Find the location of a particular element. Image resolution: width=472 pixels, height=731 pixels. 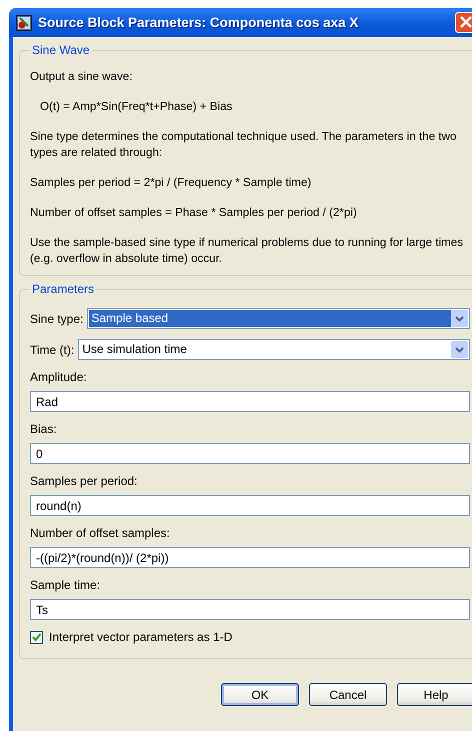

group-title: Parameters is located at coordinates (63, 289).